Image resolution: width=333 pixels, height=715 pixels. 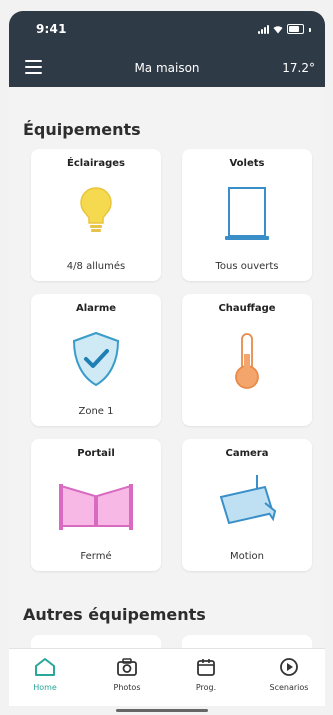 I want to click on nav-photos: Photos, so click(x=127, y=674).